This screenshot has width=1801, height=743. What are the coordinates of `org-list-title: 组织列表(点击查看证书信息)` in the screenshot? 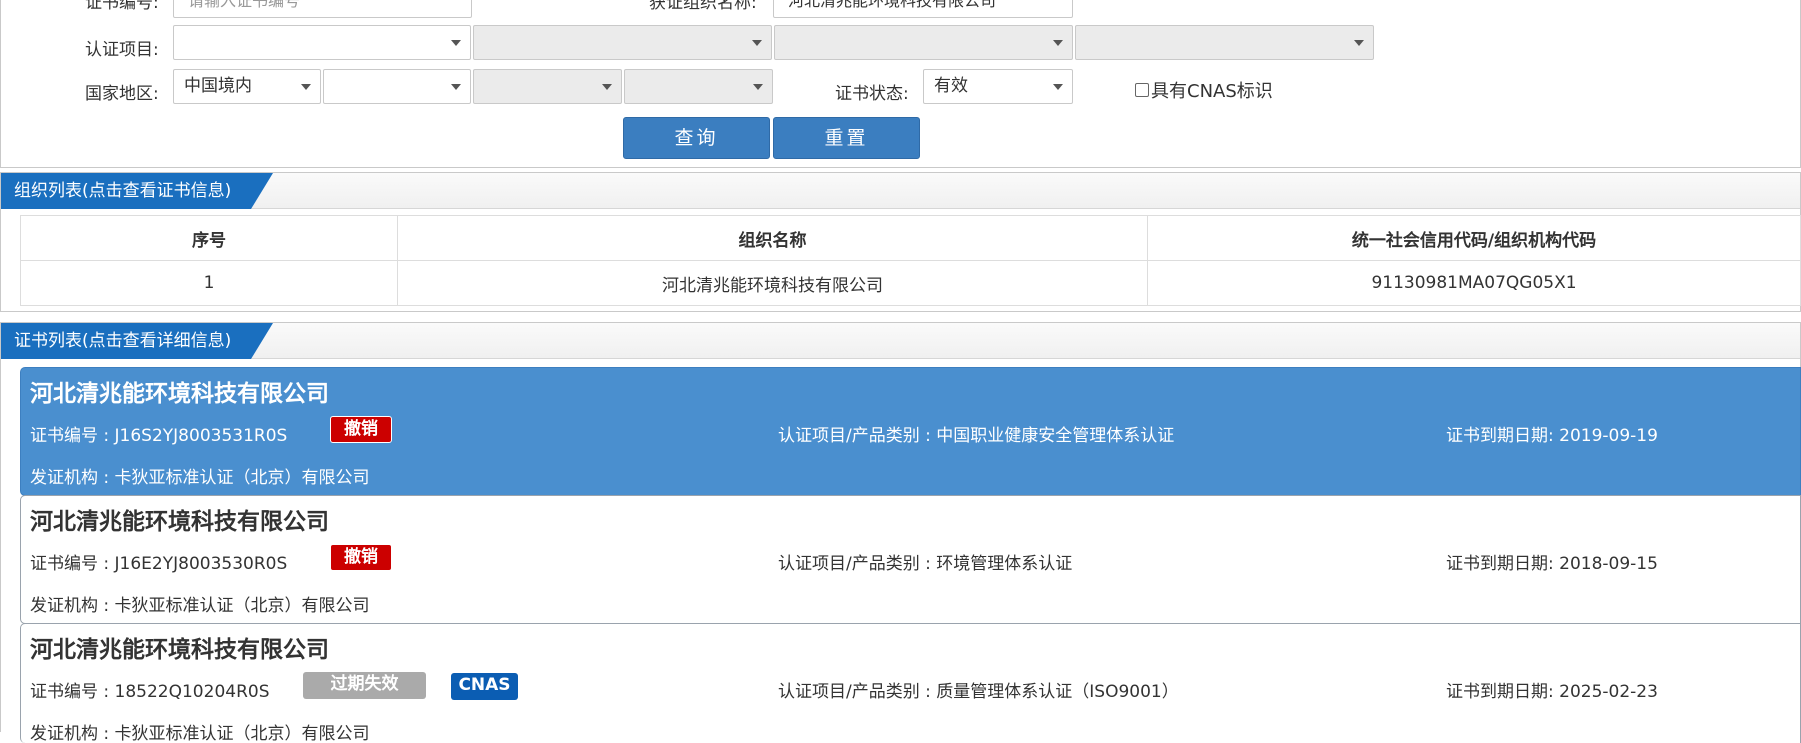 It's located at (137, 191).